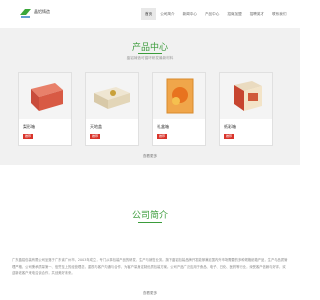  I want to click on product-card: 礼盒箱 推荐, so click(179, 109).